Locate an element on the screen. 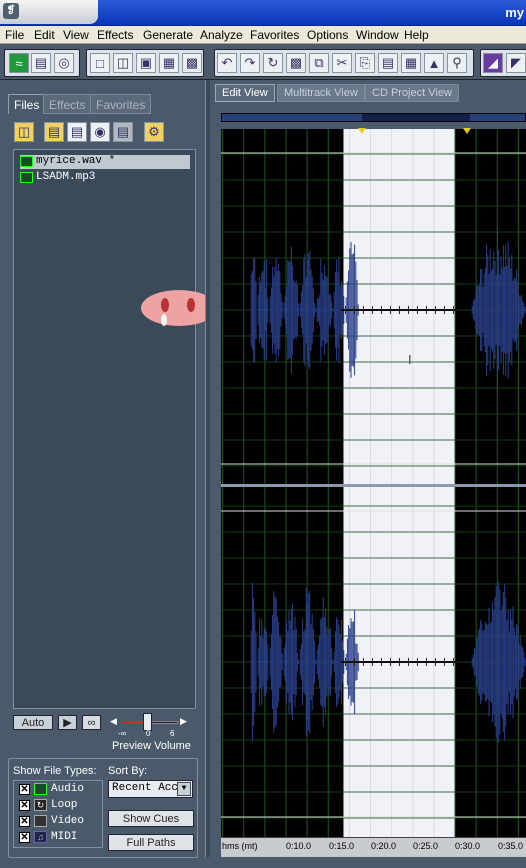 Image resolution: width=526 pixels, height=868 pixels. volume-mid-label: 0 is located at coordinates (148, 733).